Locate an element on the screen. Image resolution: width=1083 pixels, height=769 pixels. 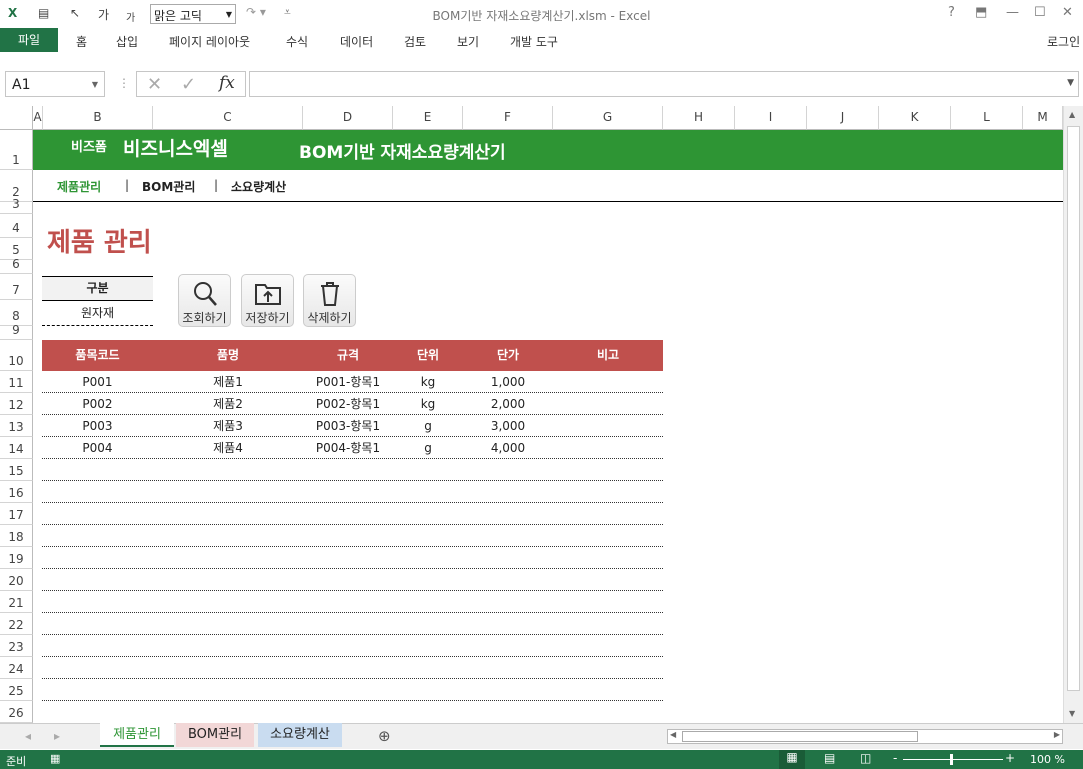
delete-button: 삭제하기 is located at coordinates (329, 300).